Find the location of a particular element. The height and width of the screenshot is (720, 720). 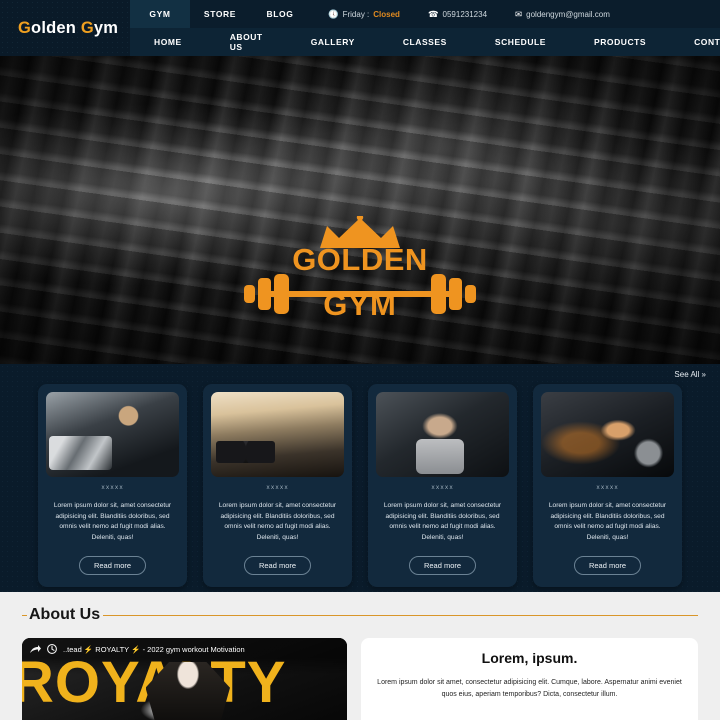

nav-item-classes: CLASSES is located at coordinates (425, 42).